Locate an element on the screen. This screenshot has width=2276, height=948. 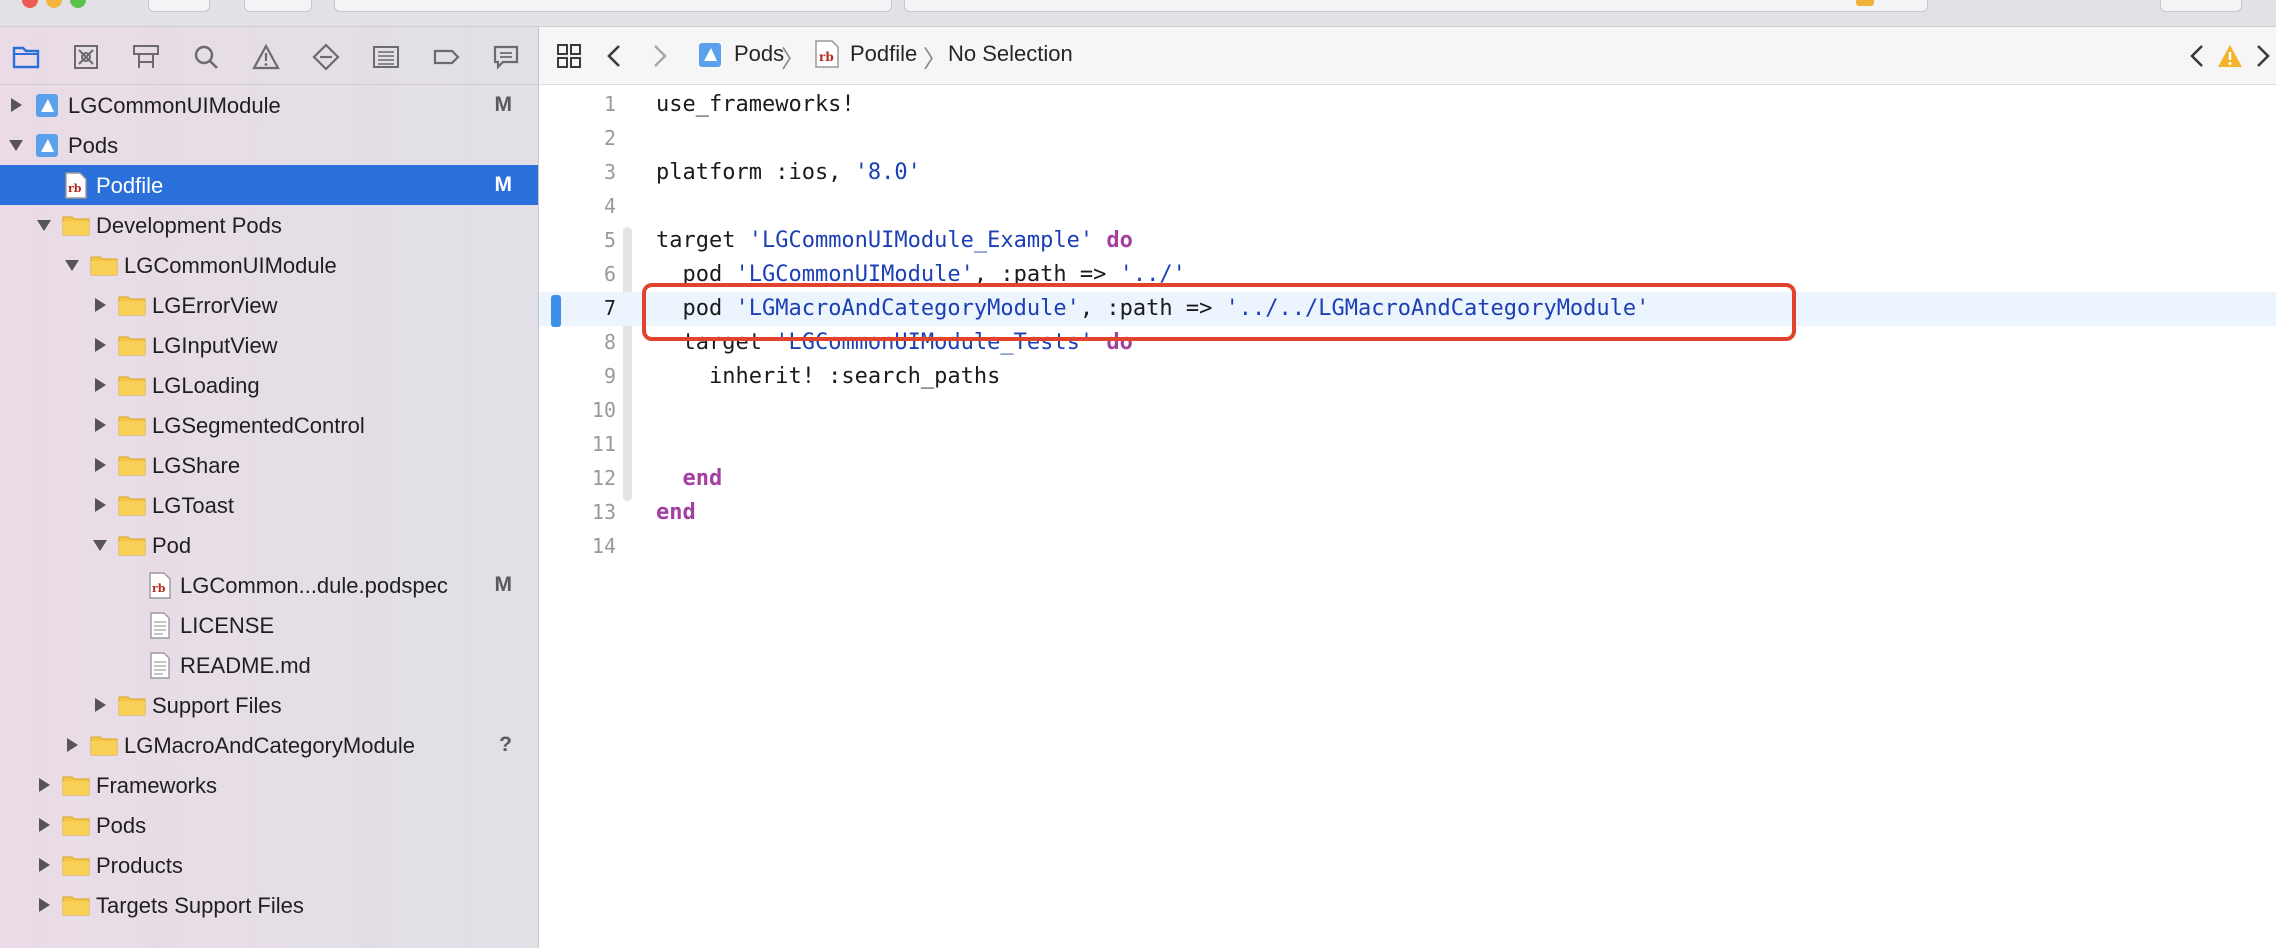
svg-text: rb is located at coordinates (75, 188).